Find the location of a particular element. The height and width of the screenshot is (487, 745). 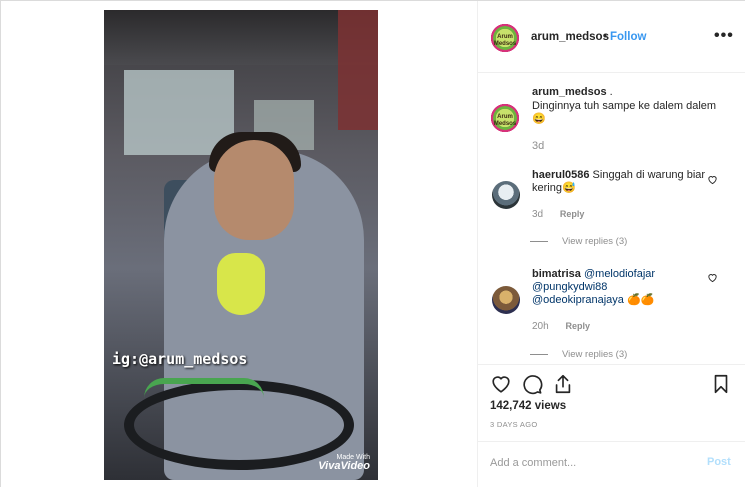

video-scene-ceiling is located at coordinates (241, 37).